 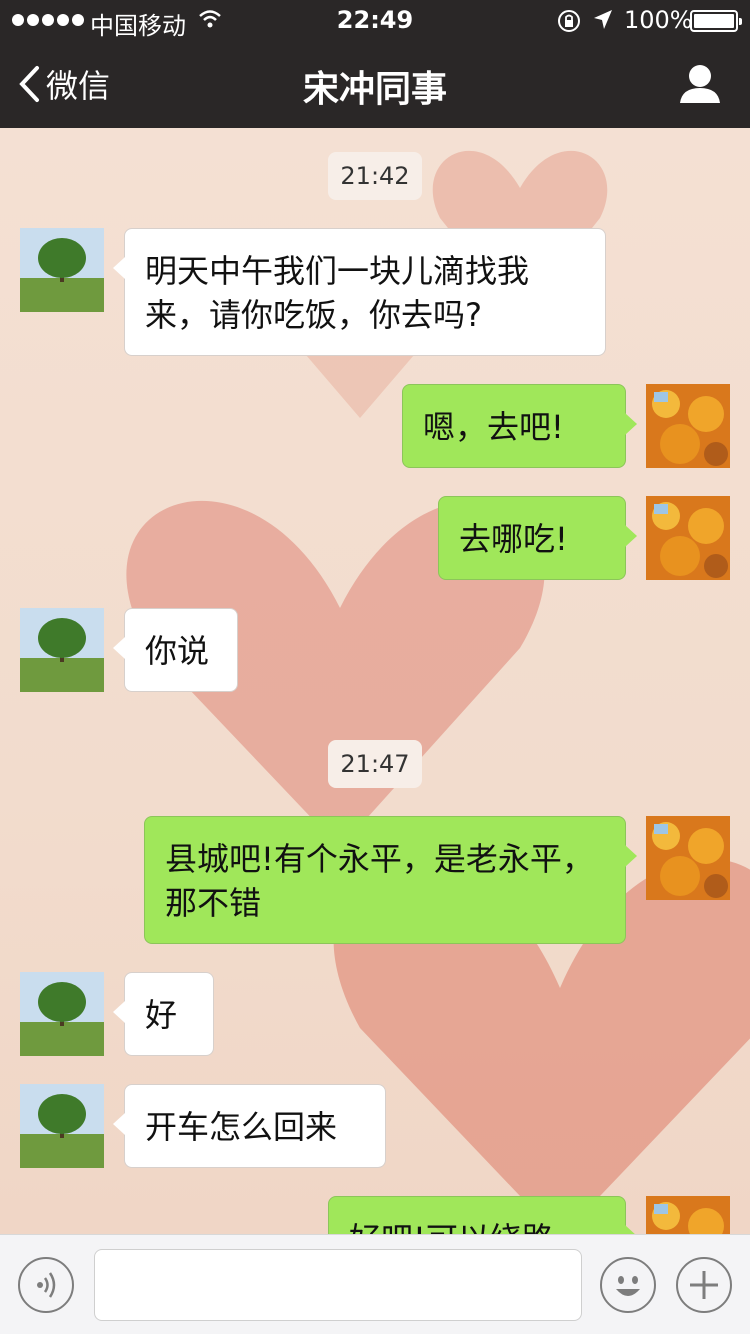 I want to click on profile-icon, so click(x=700, y=84).